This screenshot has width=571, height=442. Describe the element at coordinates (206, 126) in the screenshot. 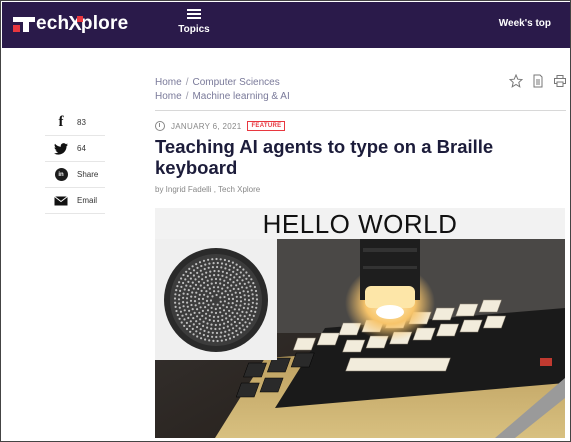

I see `publish-date: JANUARY 6, 2021` at that location.